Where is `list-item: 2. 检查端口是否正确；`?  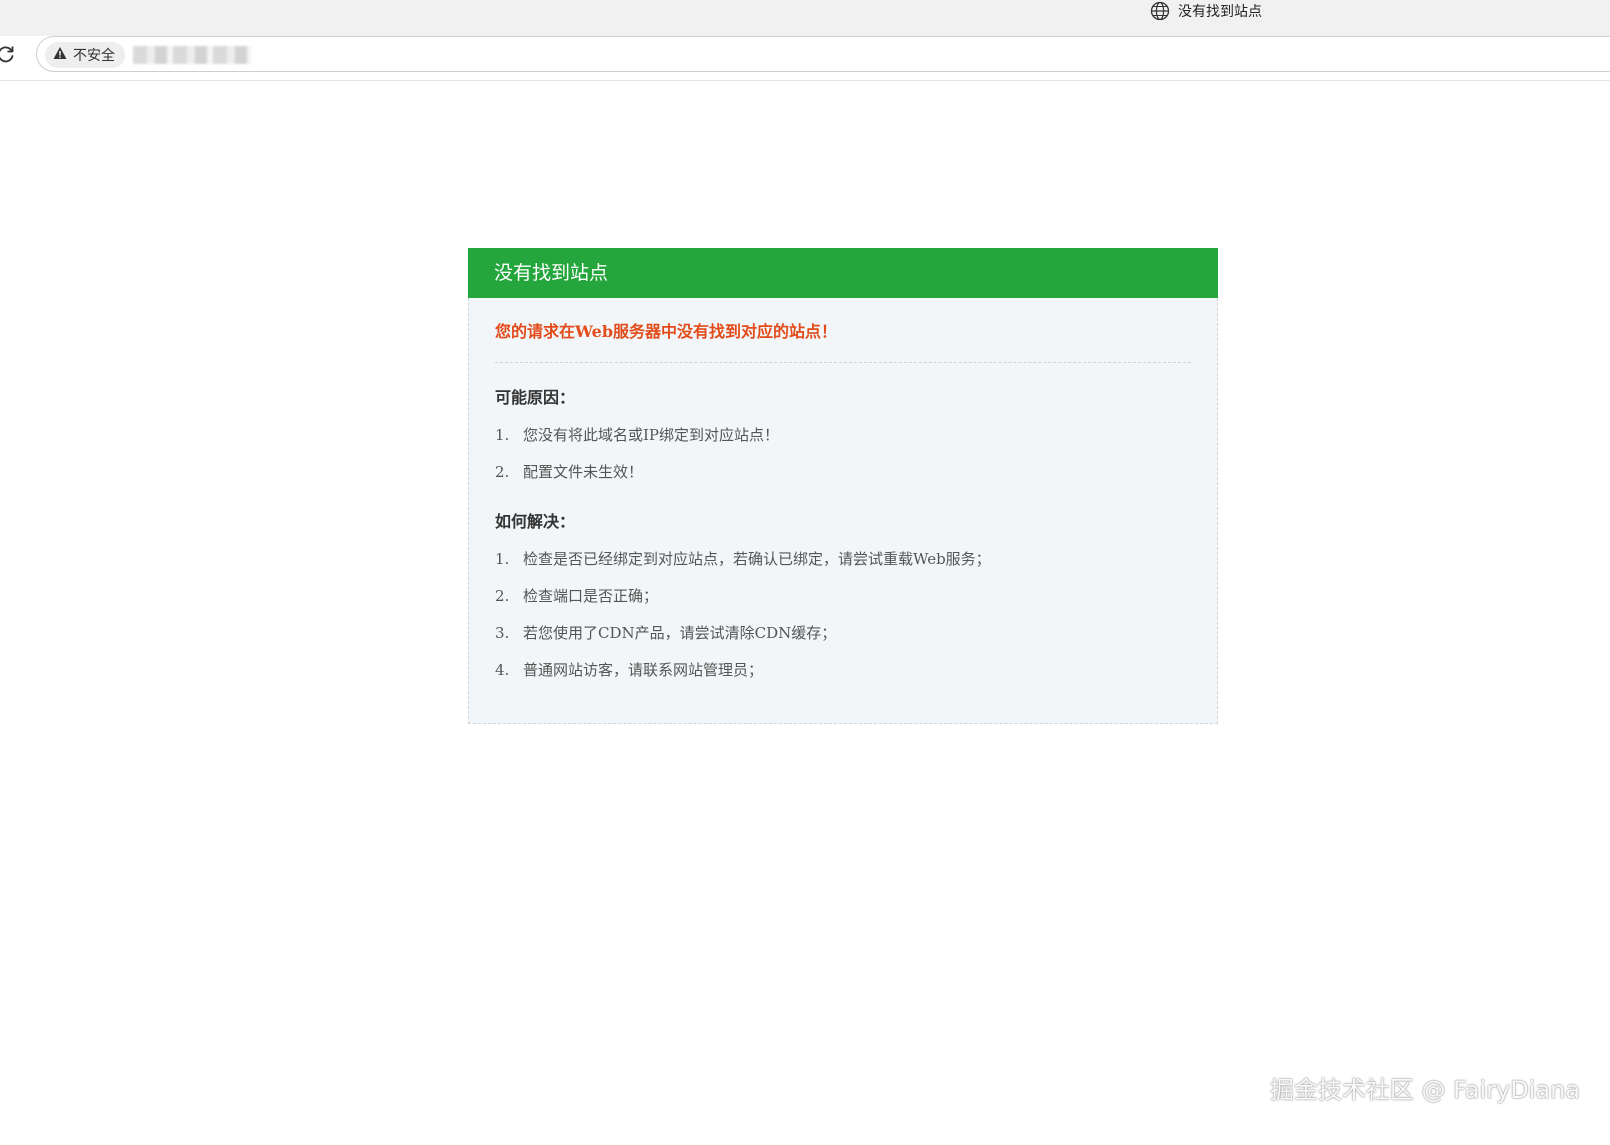 list-item: 2. 检查端口是否正确； is located at coordinates (577, 596).